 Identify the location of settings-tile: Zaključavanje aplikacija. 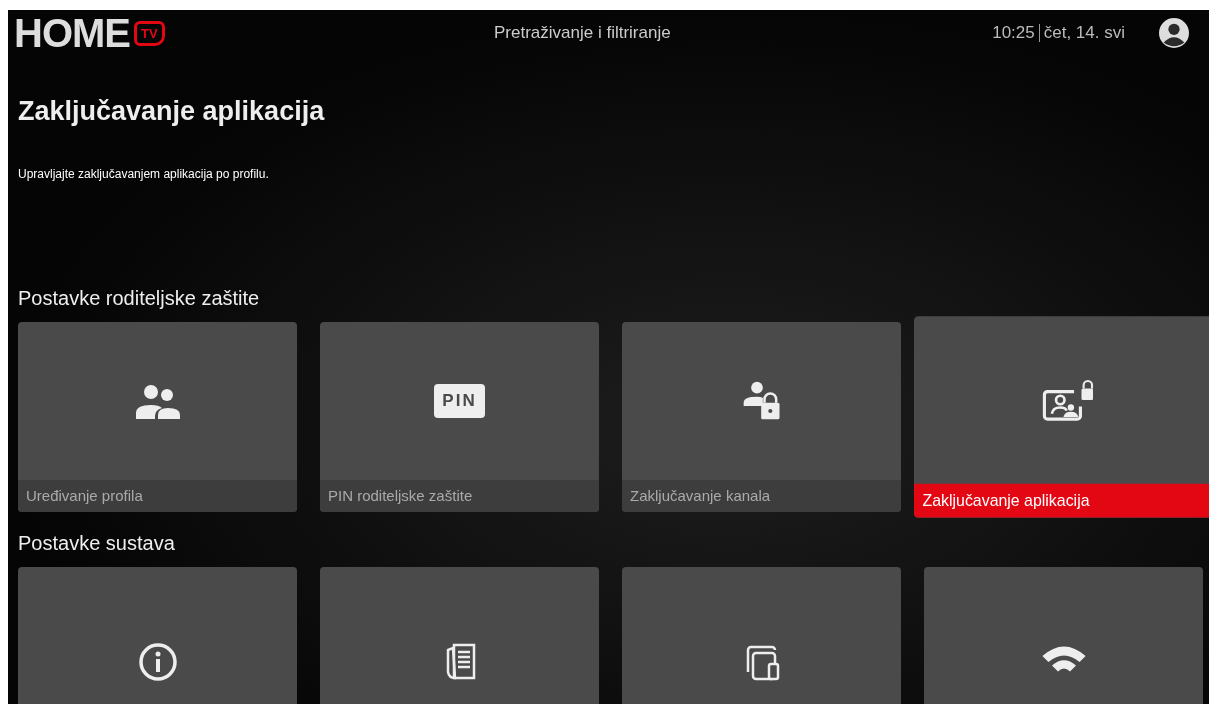
(1061, 417).